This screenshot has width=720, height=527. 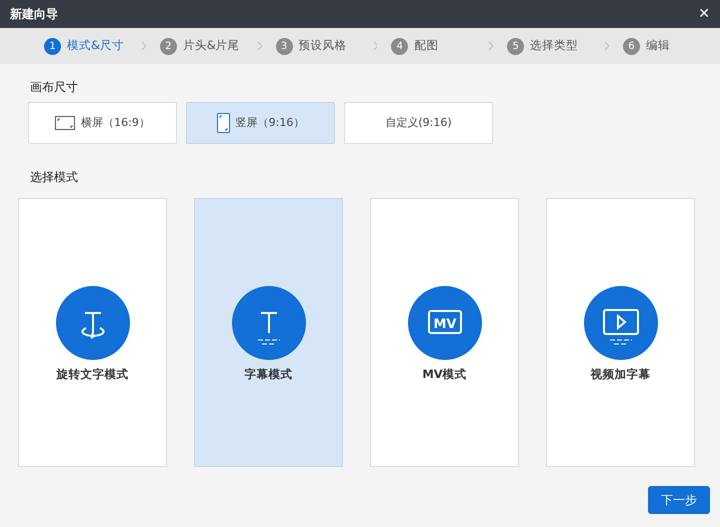 What do you see at coordinates (631, 46) in the screenshot?
I see `step-number: 6` at bounding box center [631, 46].